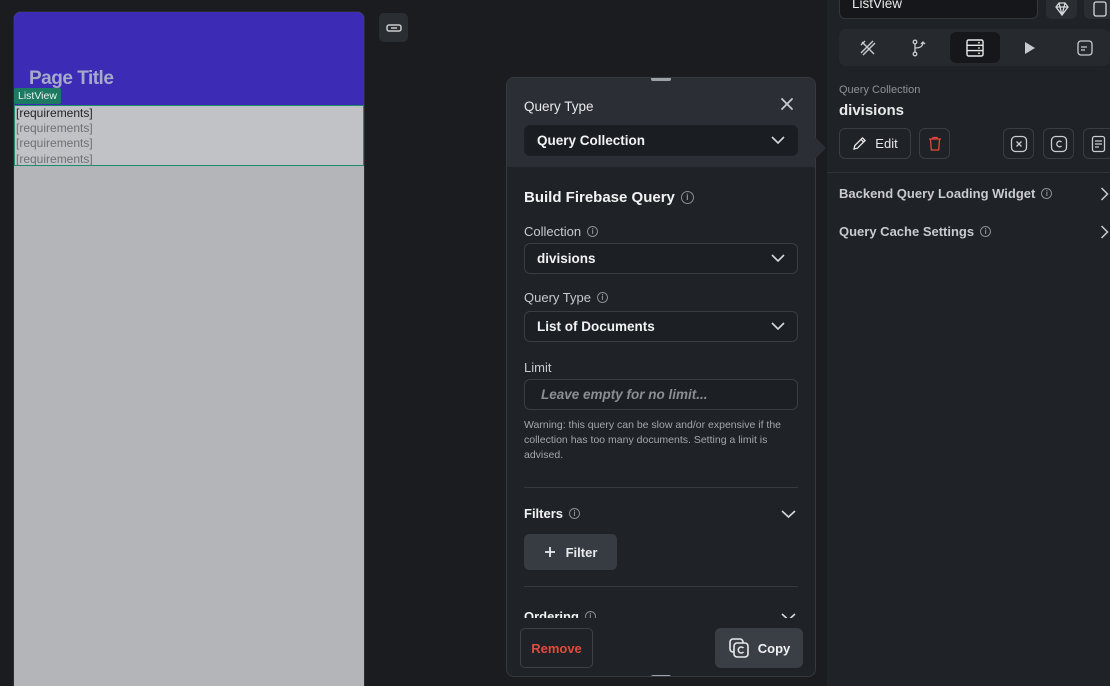 This screenshot has width=1110, height=686. I want to click on edit-query-button: Edit, so click(875, 143).